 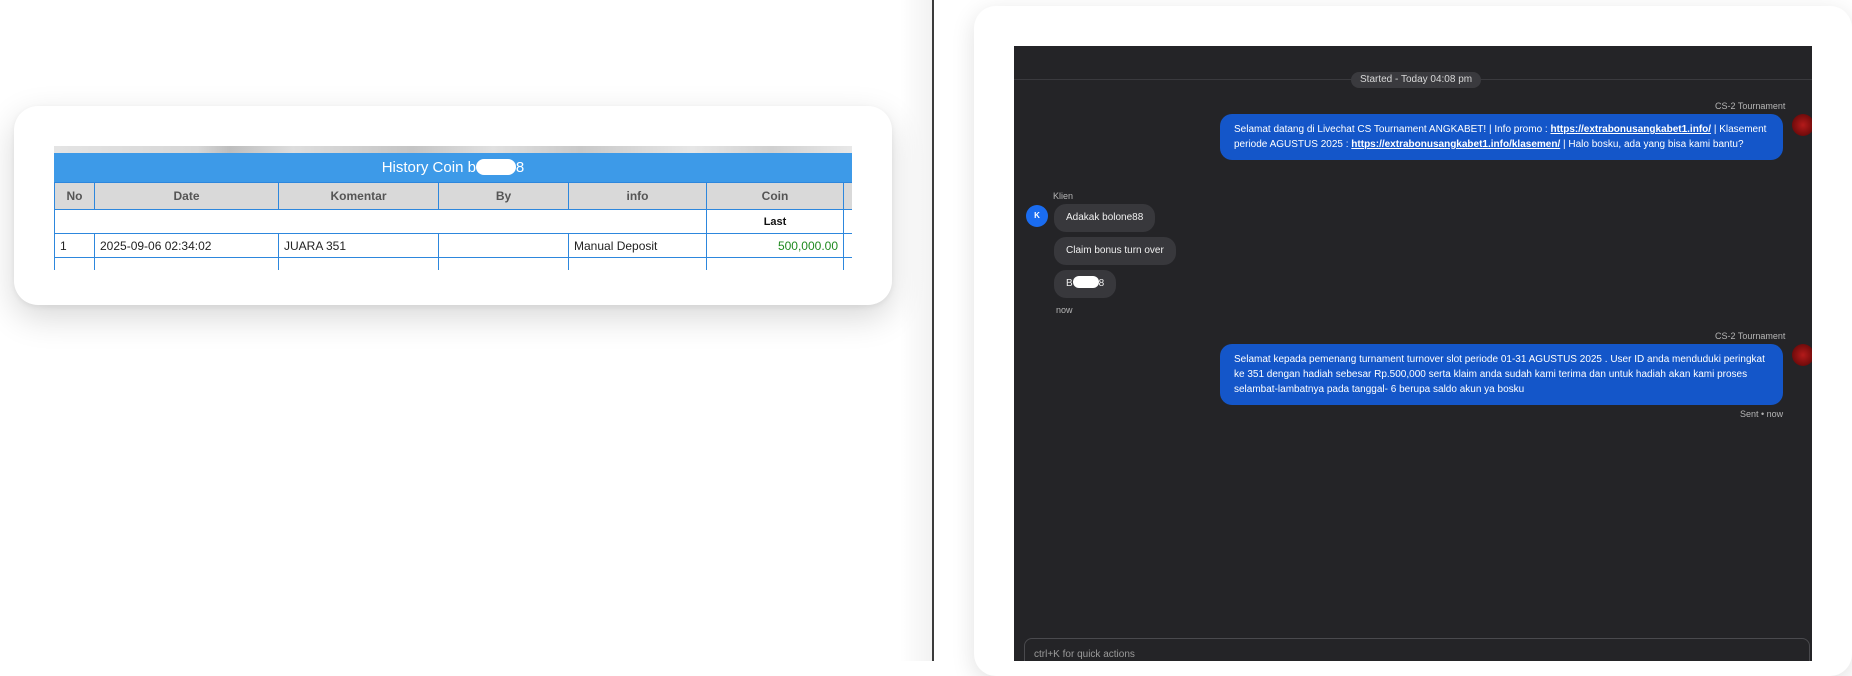 I want to click on chat-composer-input: ctrl+K for quick actions, so click(x=1417, y=649).